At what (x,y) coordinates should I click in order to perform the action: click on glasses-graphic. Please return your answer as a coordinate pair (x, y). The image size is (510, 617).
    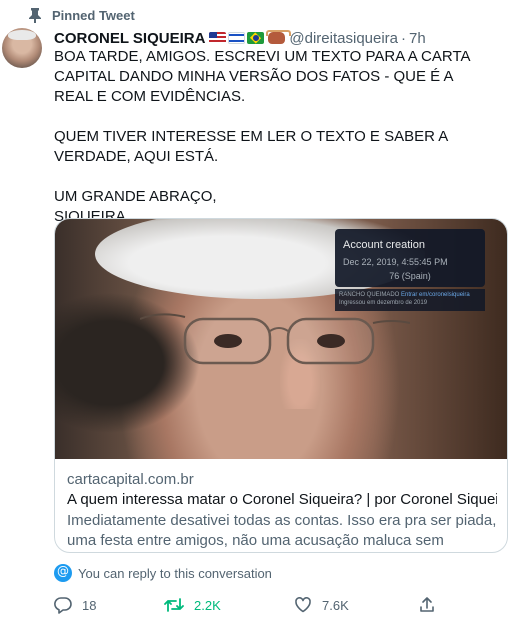
    Looking at the image, I should click on (275, 339).